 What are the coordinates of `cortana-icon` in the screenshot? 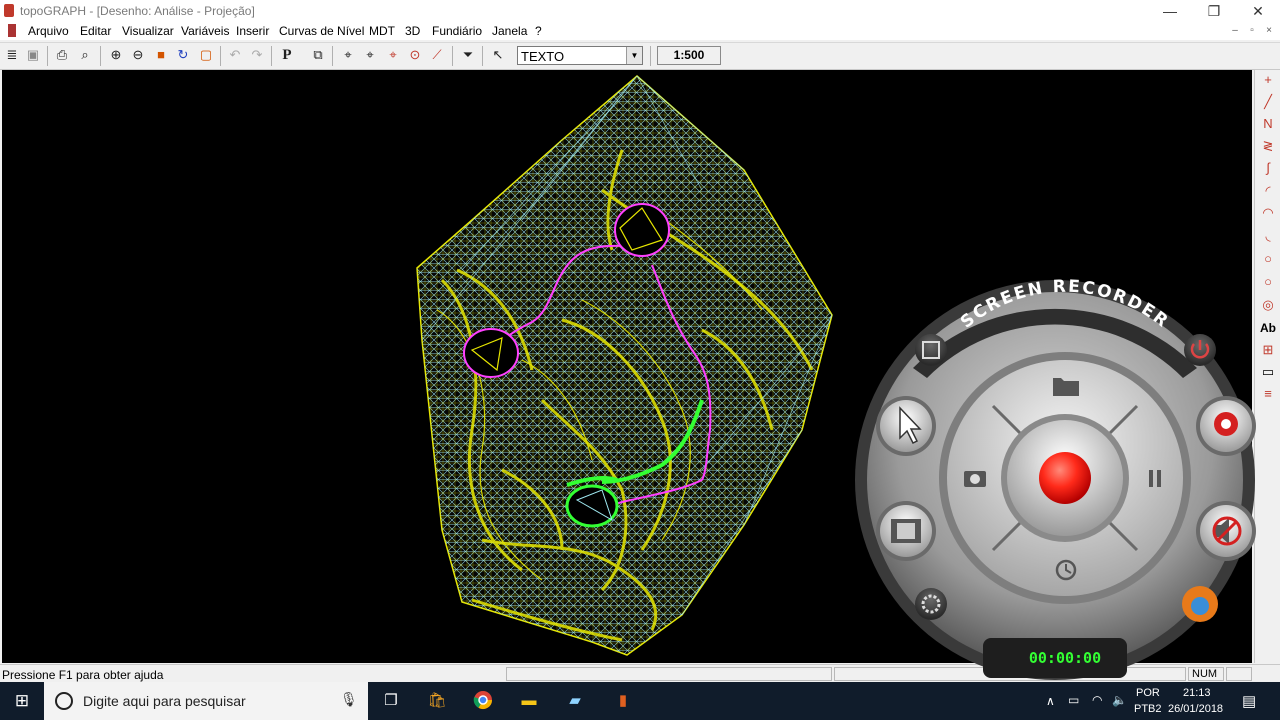 It's located at (64, 701).